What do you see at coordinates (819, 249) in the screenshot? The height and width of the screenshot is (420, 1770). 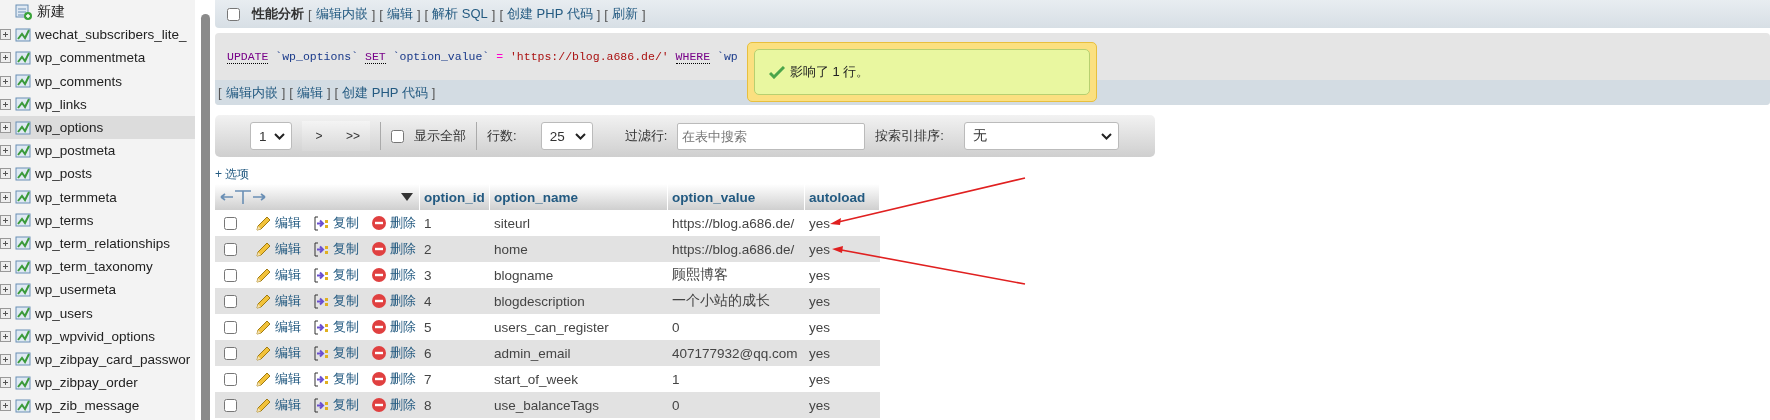 I see `table-cell: yes` at bounding box center [819, 249].